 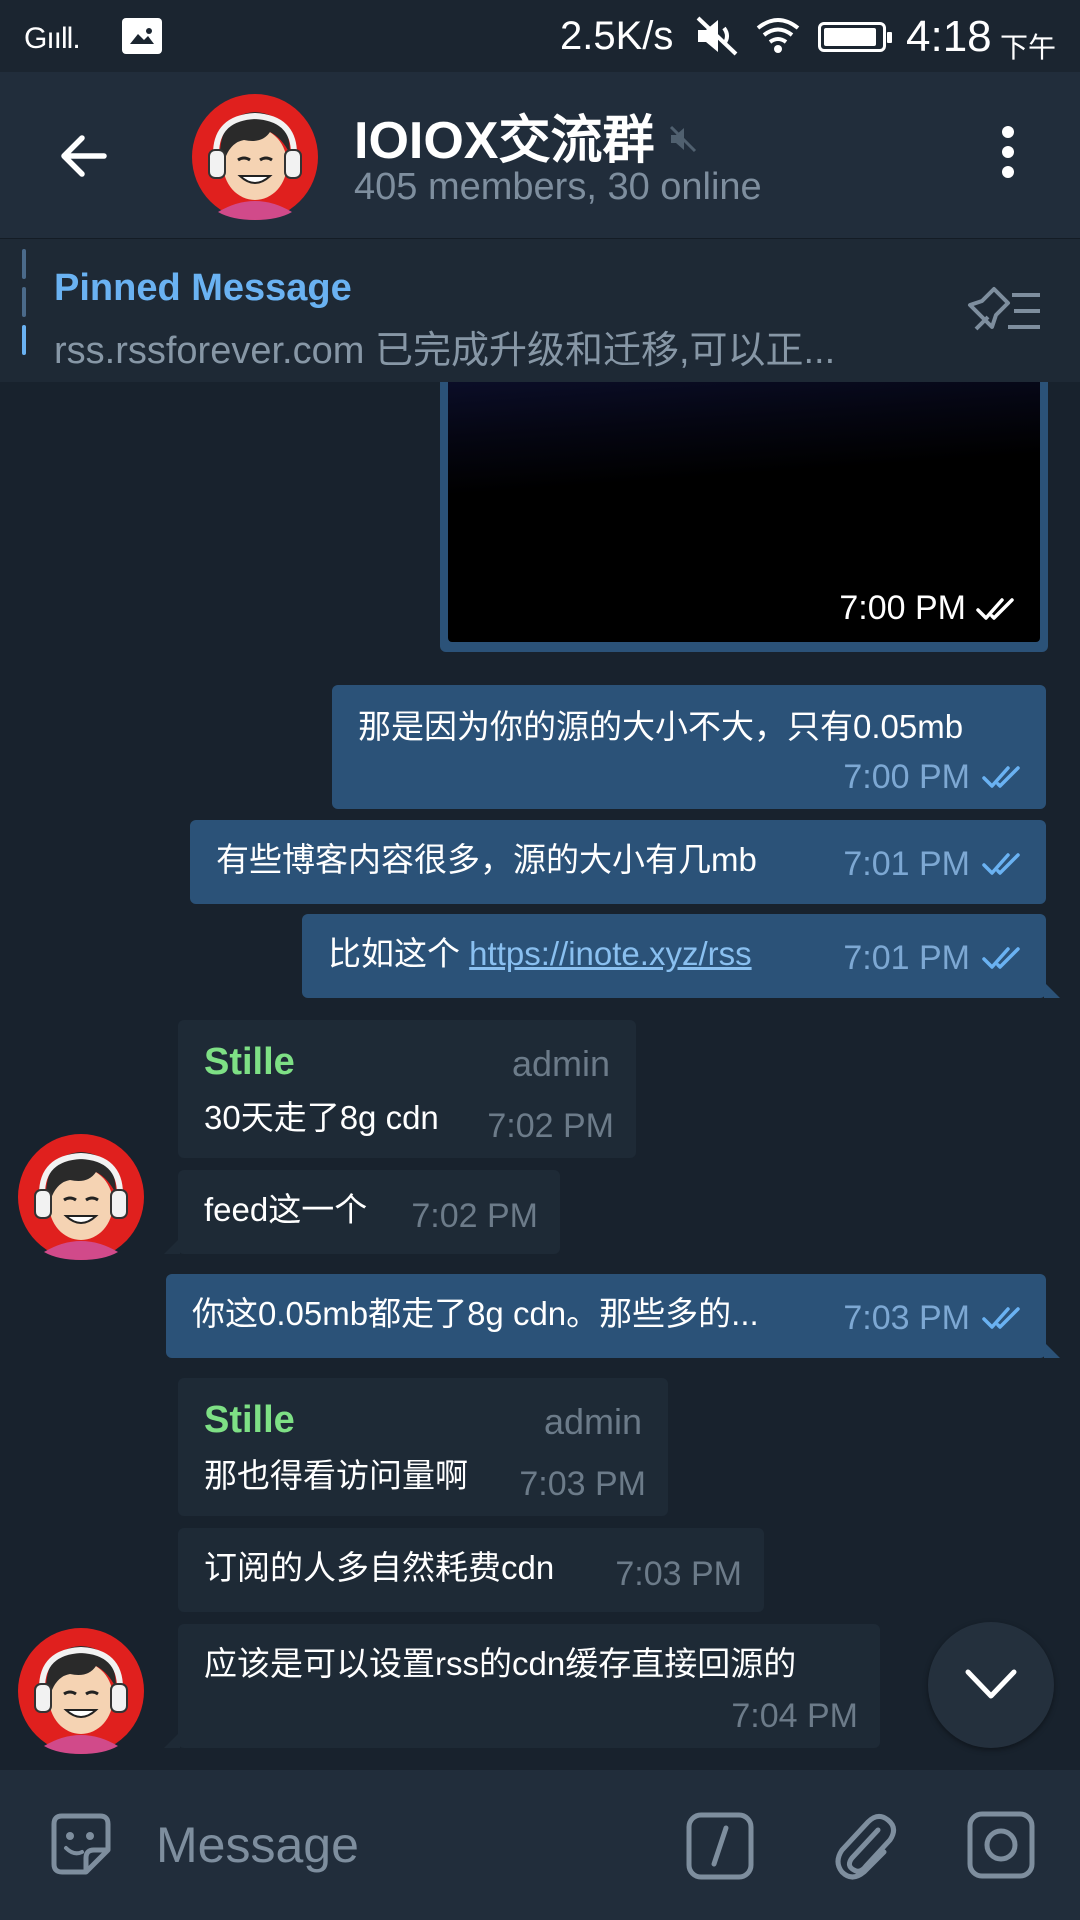 I want to click on camera-icon, so click(x=1001, y=1845).